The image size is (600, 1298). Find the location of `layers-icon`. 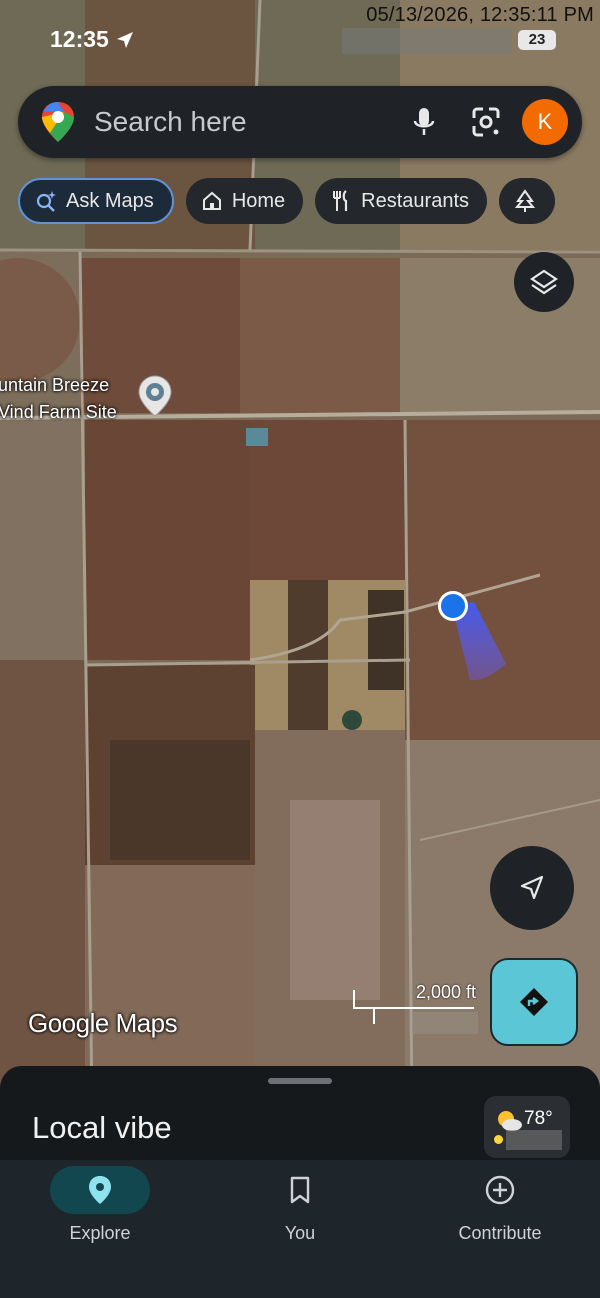

layers-icon is located at coordinates (544, 282).